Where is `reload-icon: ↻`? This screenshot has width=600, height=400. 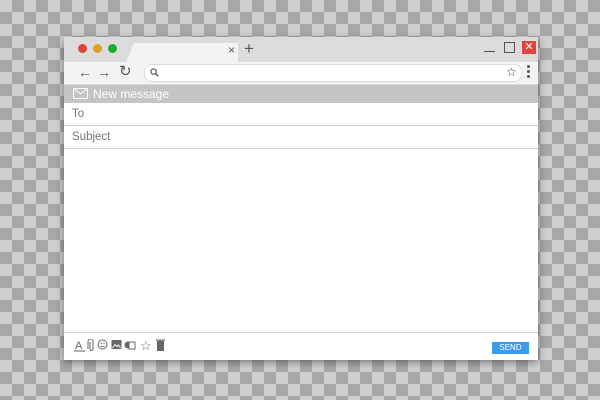 reload-icon: ↻ is located at coordinates (125, 71).